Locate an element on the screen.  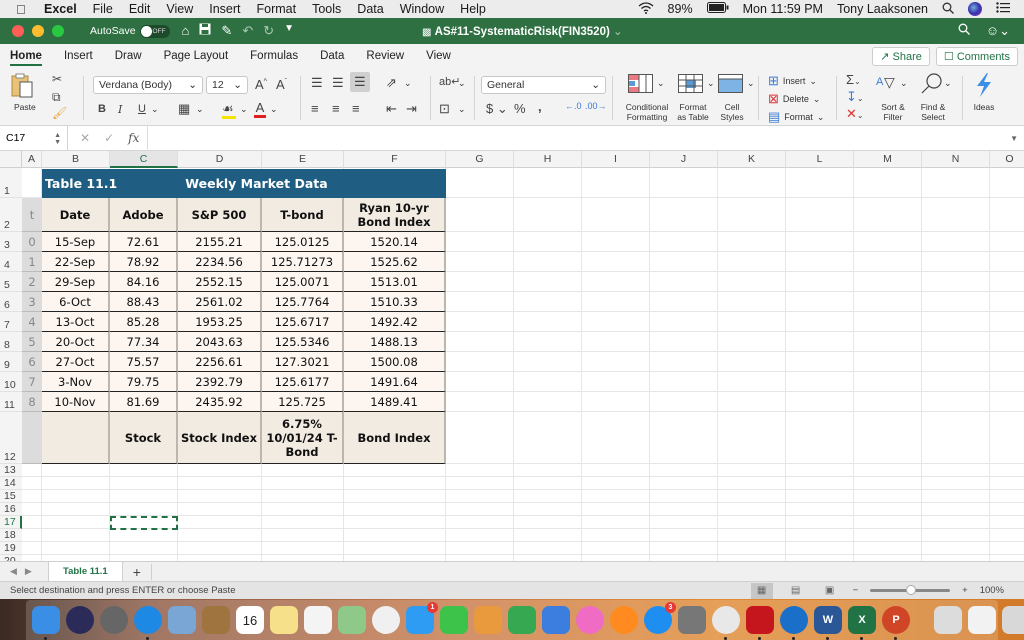
table-cell: 2435.92 is located at coordinates (220, 402).